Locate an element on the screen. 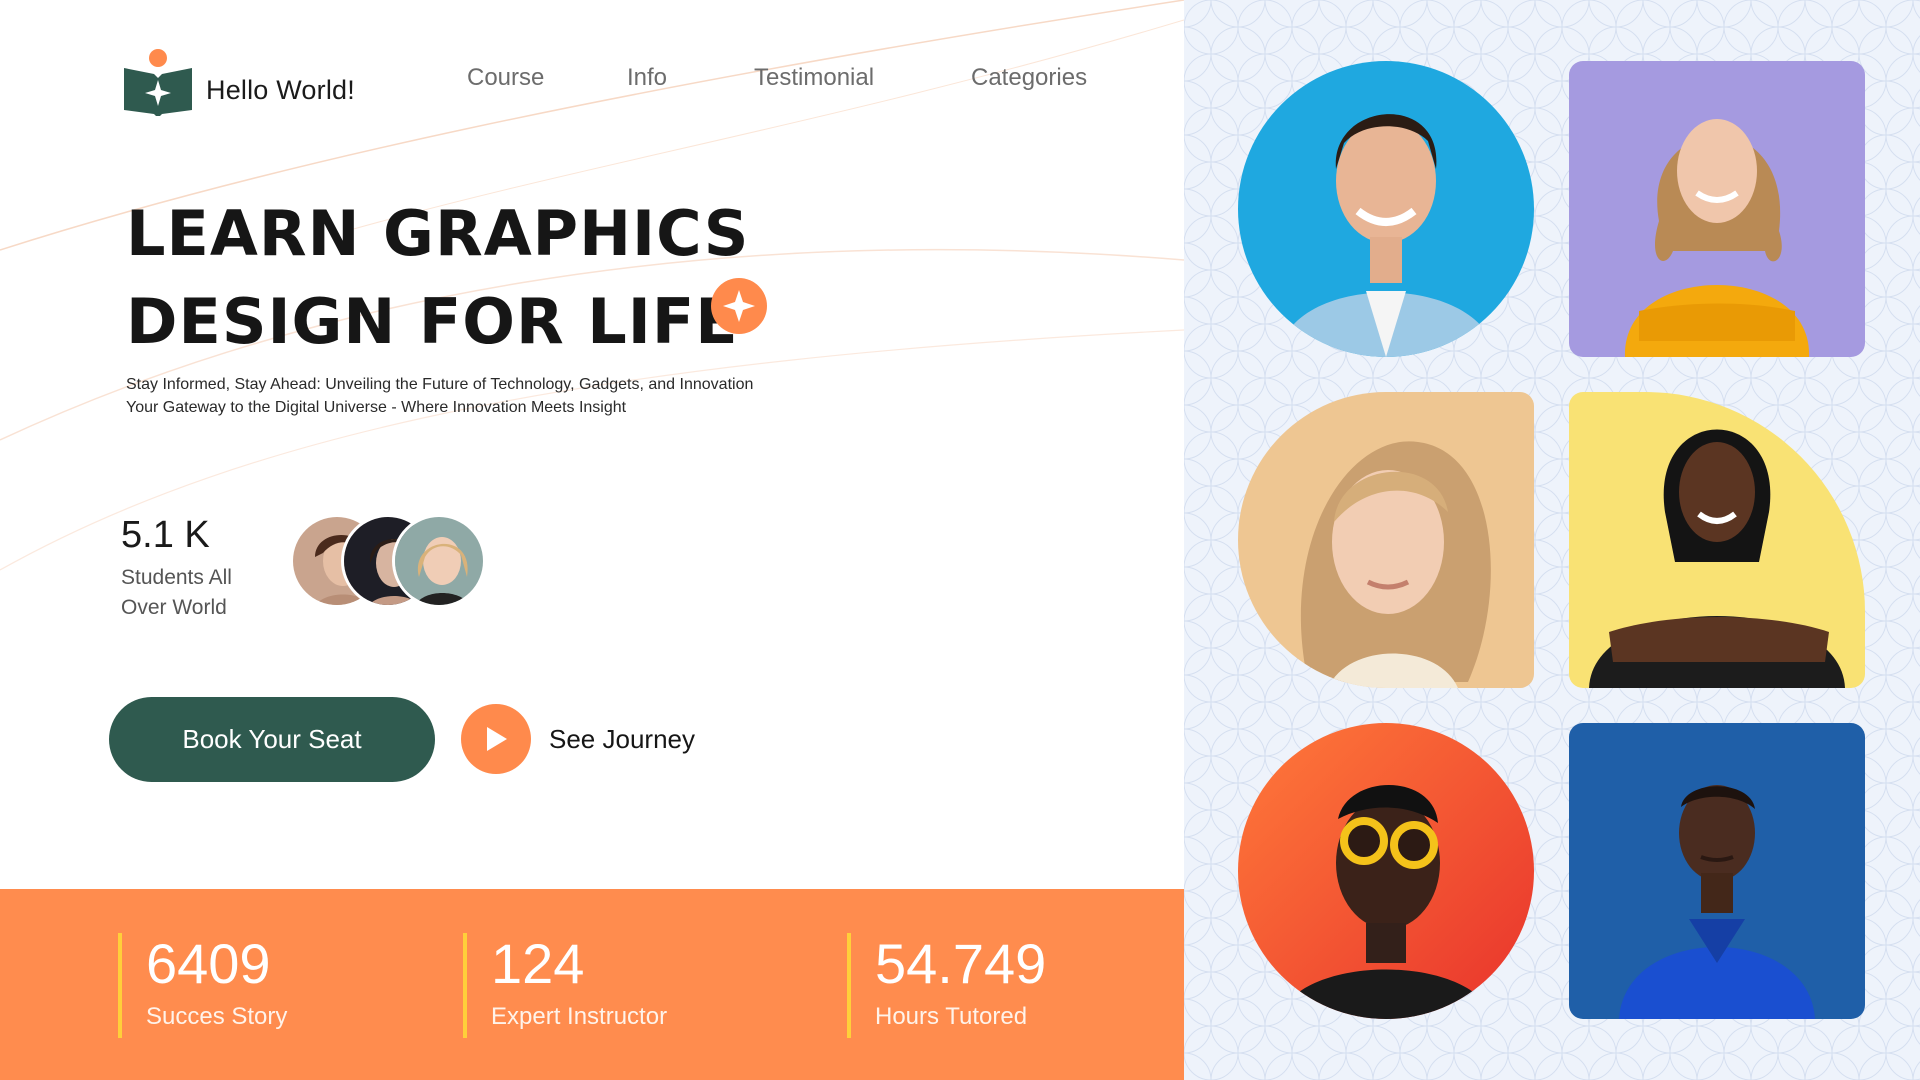 The width and height of the screenshot is (1920, 1080). stat-label: Expert Instructor is located at coordinates (579, 1016).